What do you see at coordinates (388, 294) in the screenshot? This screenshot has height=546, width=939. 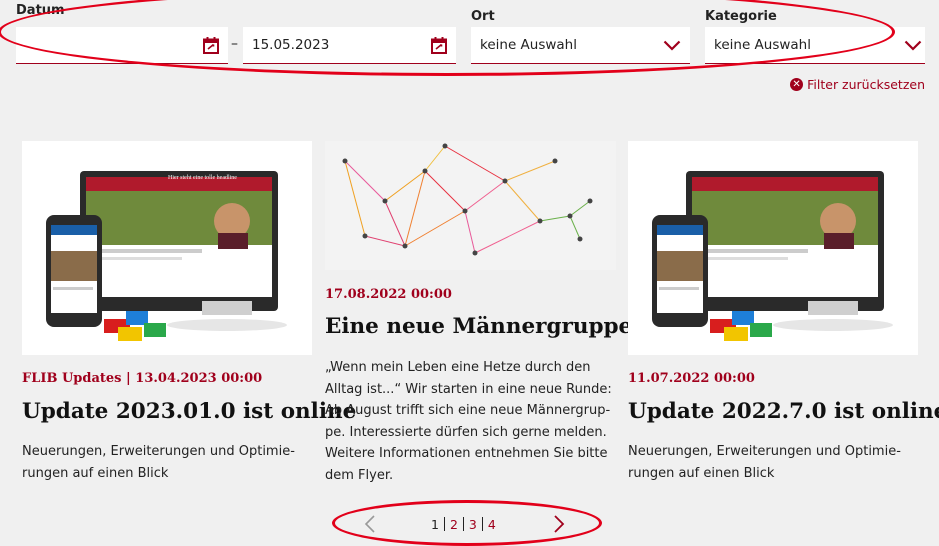 I see `card-meta: 17.08.2022 00:00` at bounding box center [388, 294].